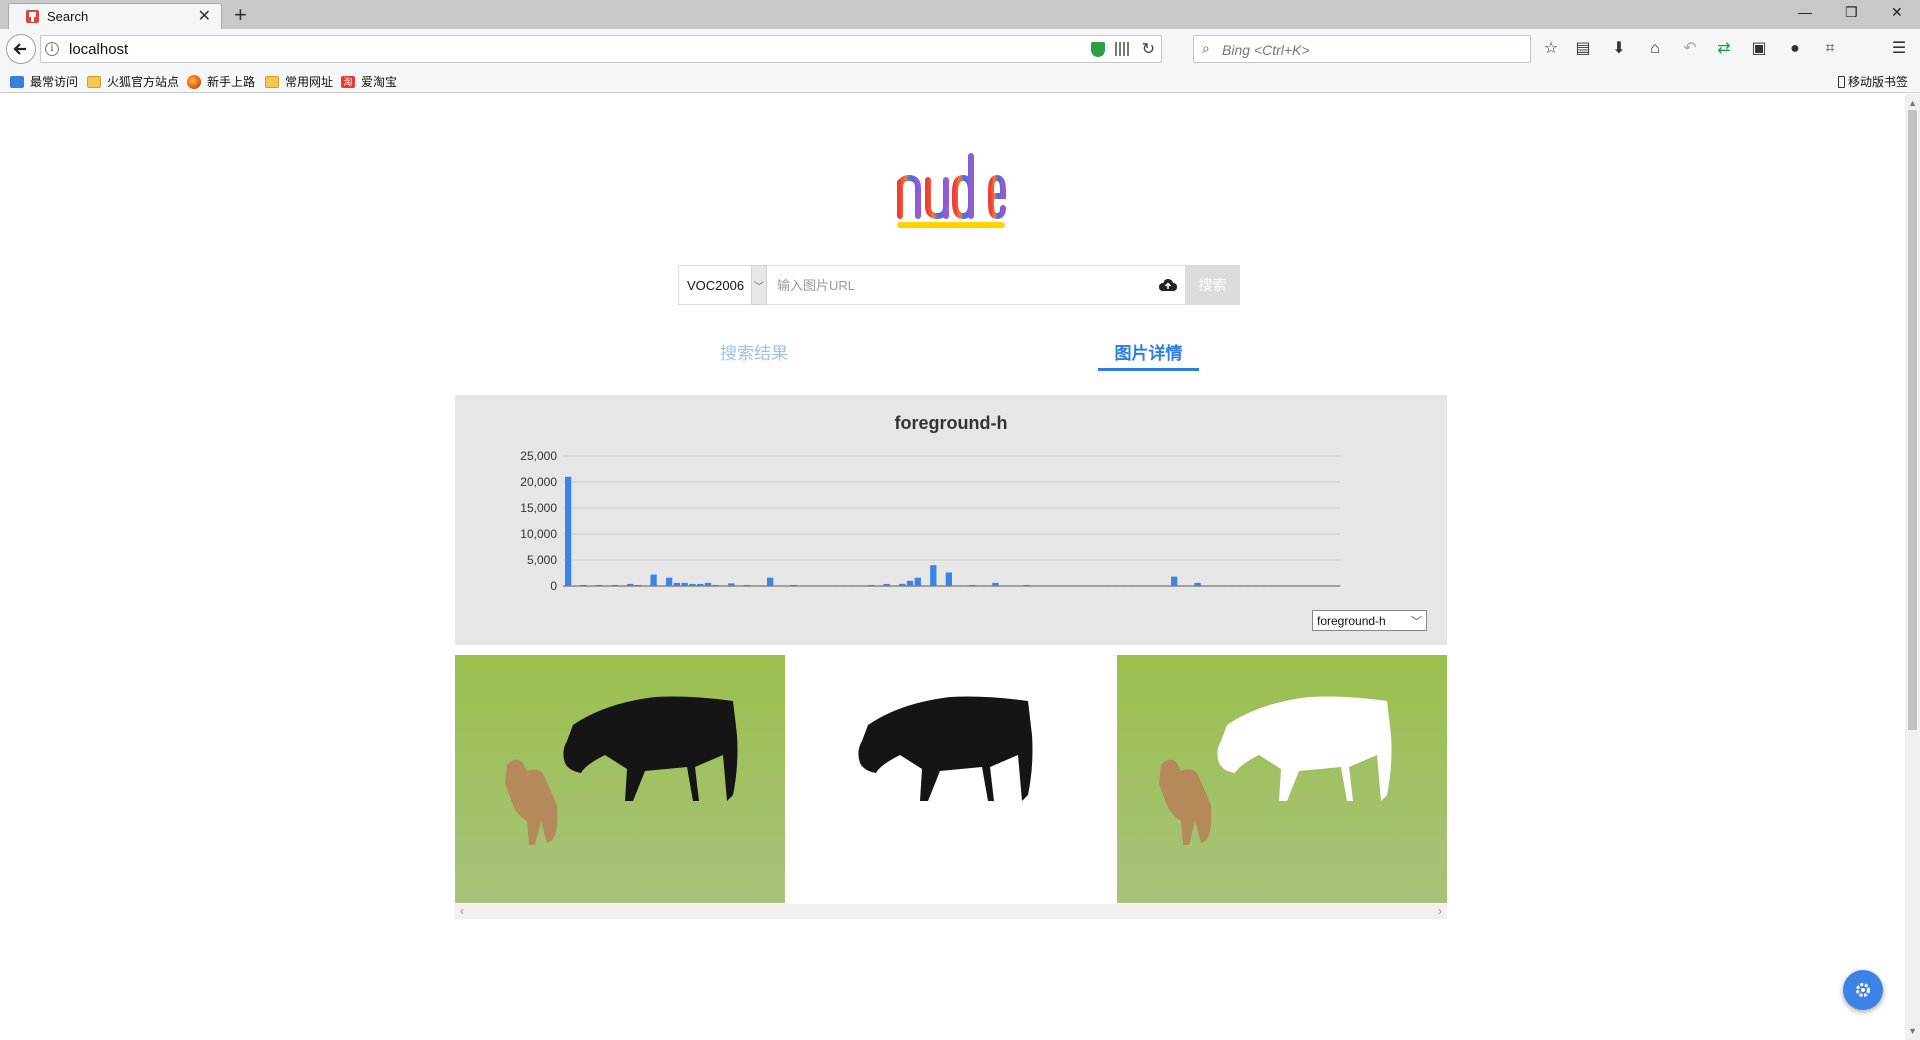  Describe the element at coordinates (115, 16) in the screenshot. I see `browser-tab: Search ✕` at that location.